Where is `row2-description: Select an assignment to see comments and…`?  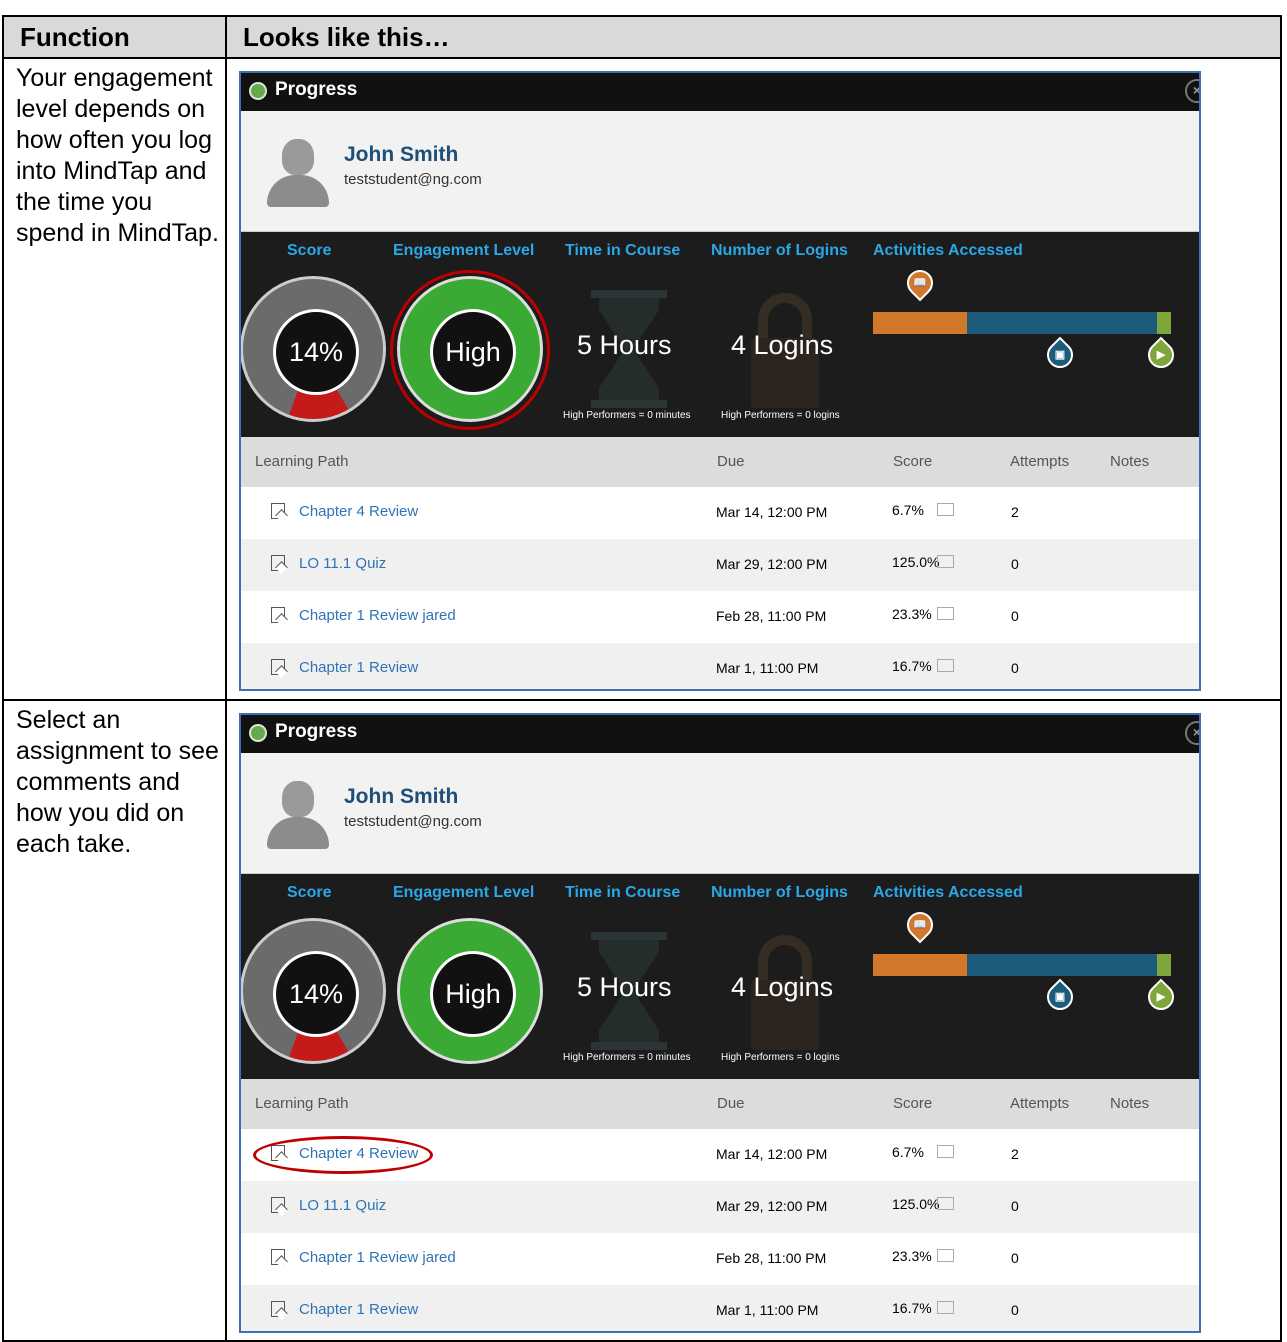
row2-description: Select an assignment to see comments and… is located at coordinates (114, 1020).